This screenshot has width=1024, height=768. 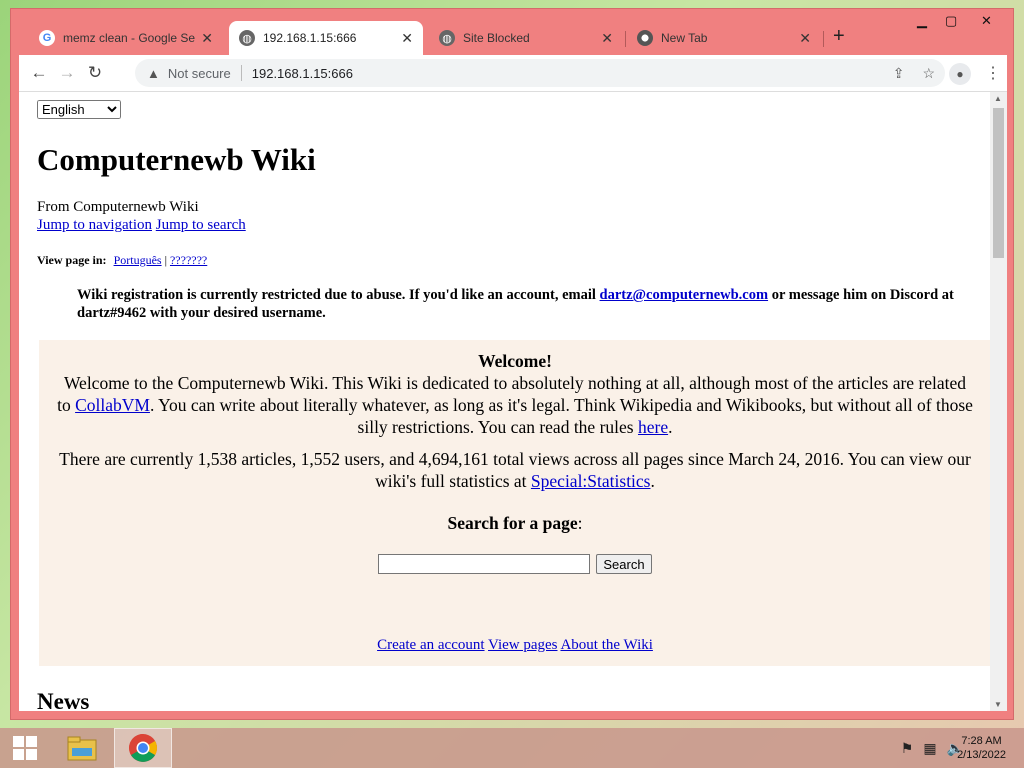 I want to click on view-page-in-label: View page in:, so click(x=72, y=260).